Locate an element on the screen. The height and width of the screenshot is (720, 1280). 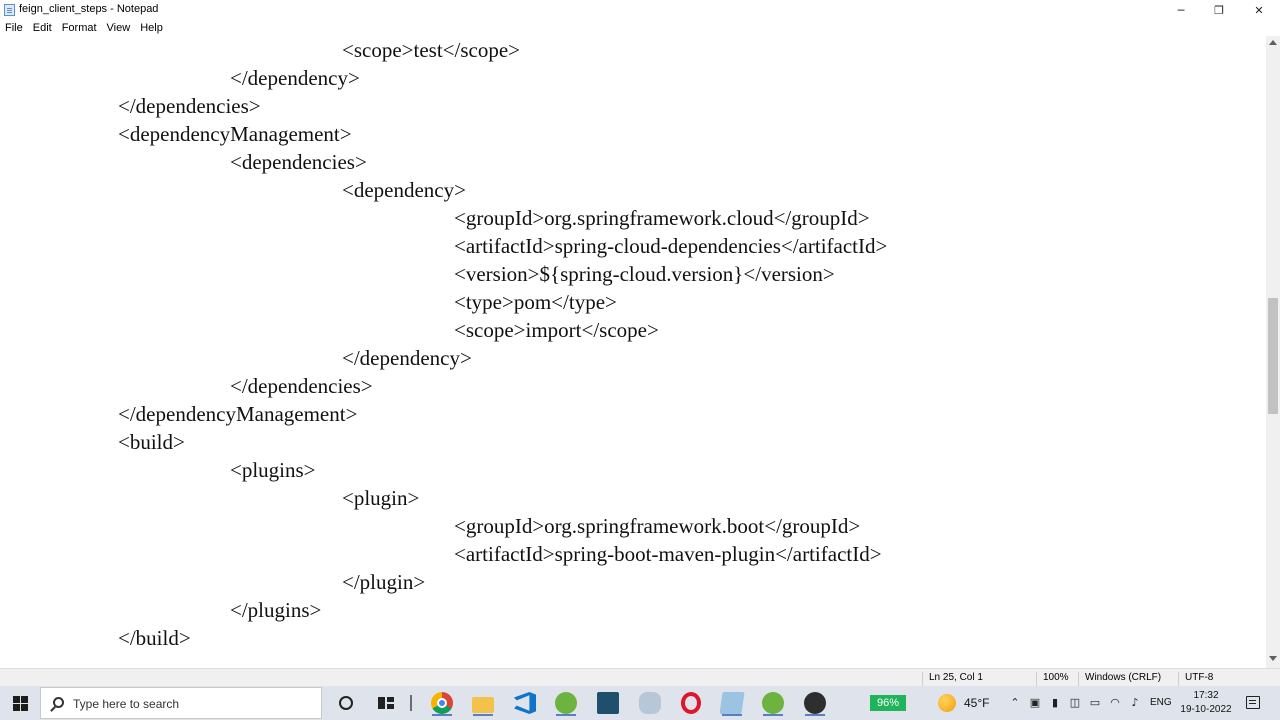
system-clock: 17:32 19-10-2022 is located at coordinates (1206, 703).